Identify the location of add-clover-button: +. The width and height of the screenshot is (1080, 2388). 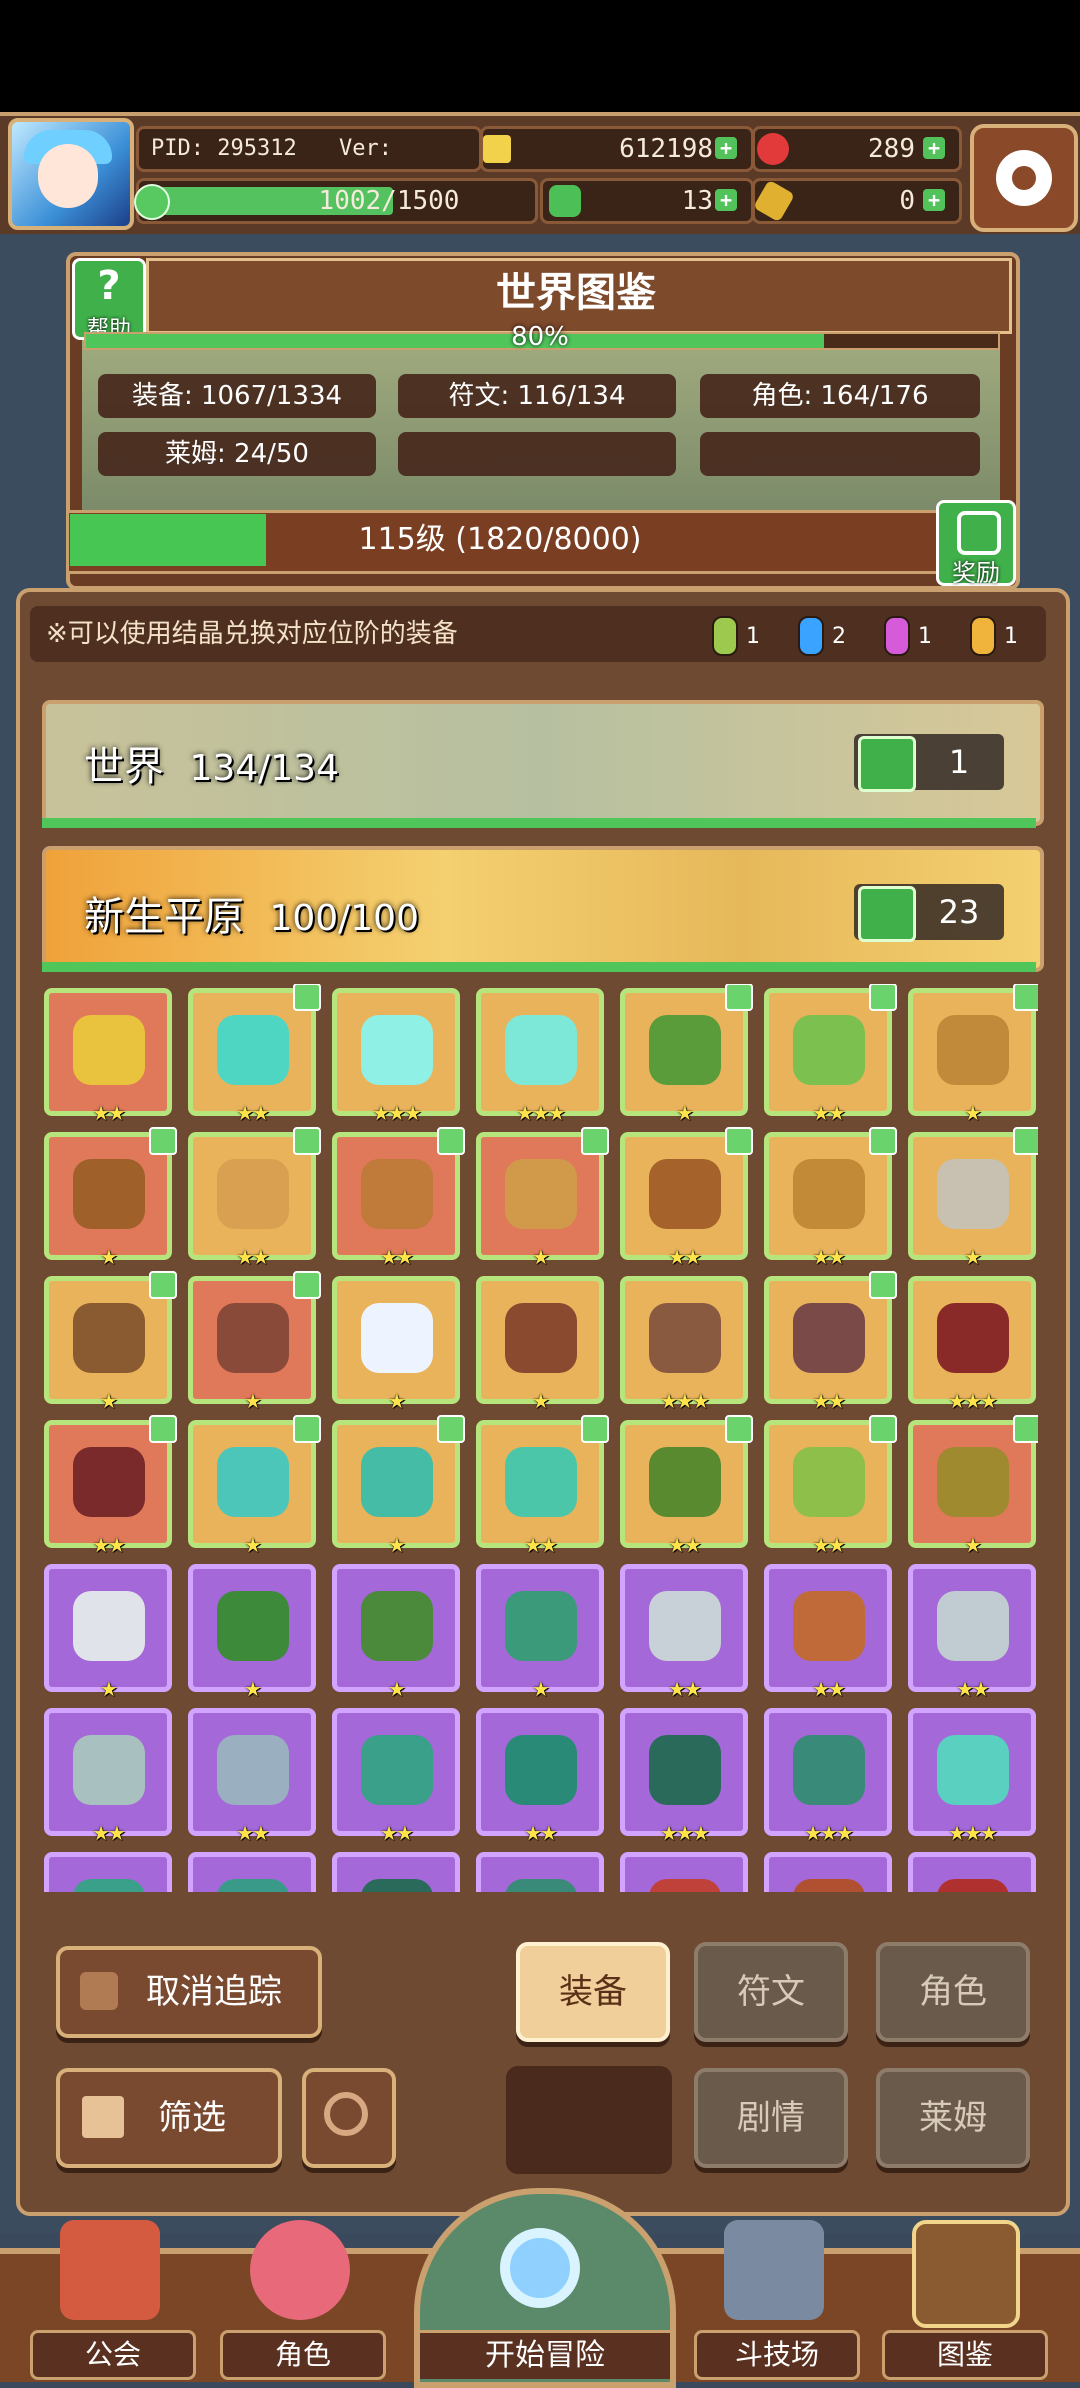
(726, 200).